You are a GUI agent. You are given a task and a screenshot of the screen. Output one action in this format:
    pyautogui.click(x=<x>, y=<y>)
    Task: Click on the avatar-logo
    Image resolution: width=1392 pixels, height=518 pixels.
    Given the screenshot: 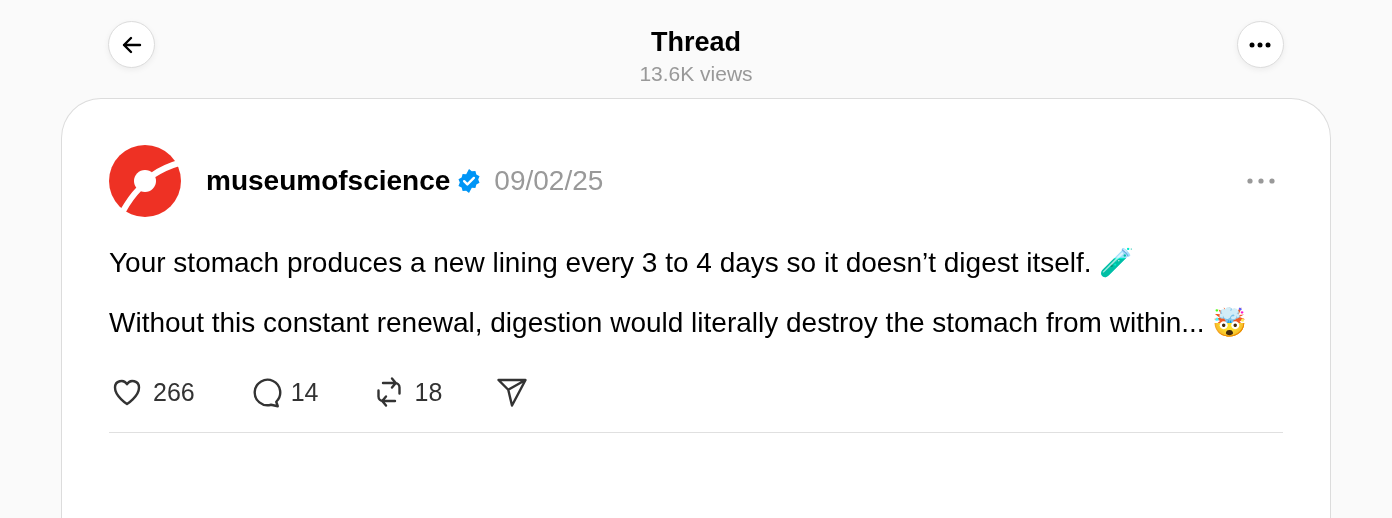 What is the action you would take?
    pyautogui.click(x=145, y=181)
    